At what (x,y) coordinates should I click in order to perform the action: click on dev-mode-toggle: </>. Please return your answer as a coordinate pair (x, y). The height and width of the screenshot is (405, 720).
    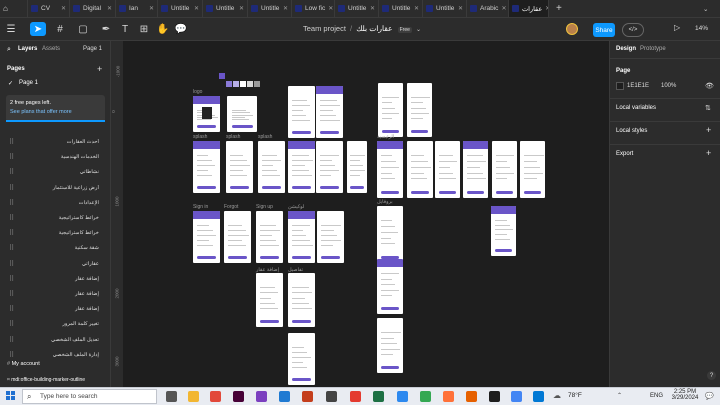
    Looking at the image, I should click on (633, 30).